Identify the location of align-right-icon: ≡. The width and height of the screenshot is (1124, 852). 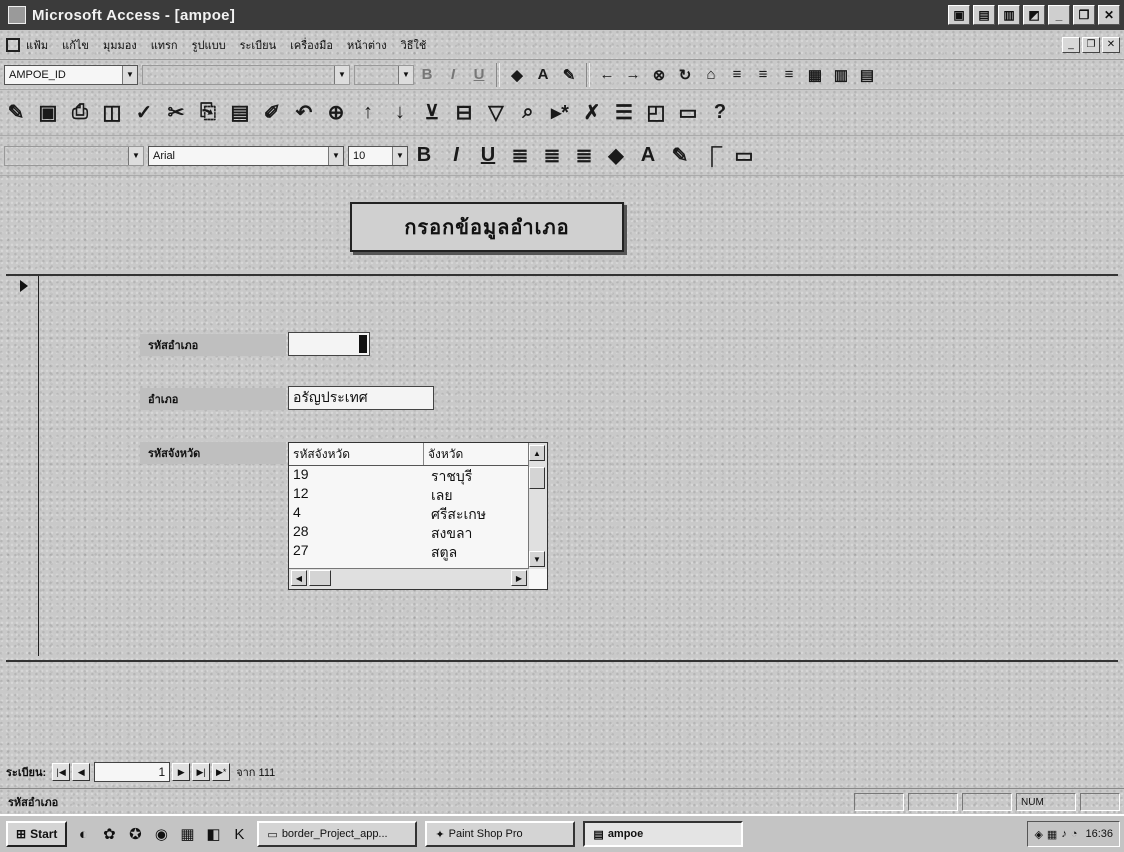
(789, 75).